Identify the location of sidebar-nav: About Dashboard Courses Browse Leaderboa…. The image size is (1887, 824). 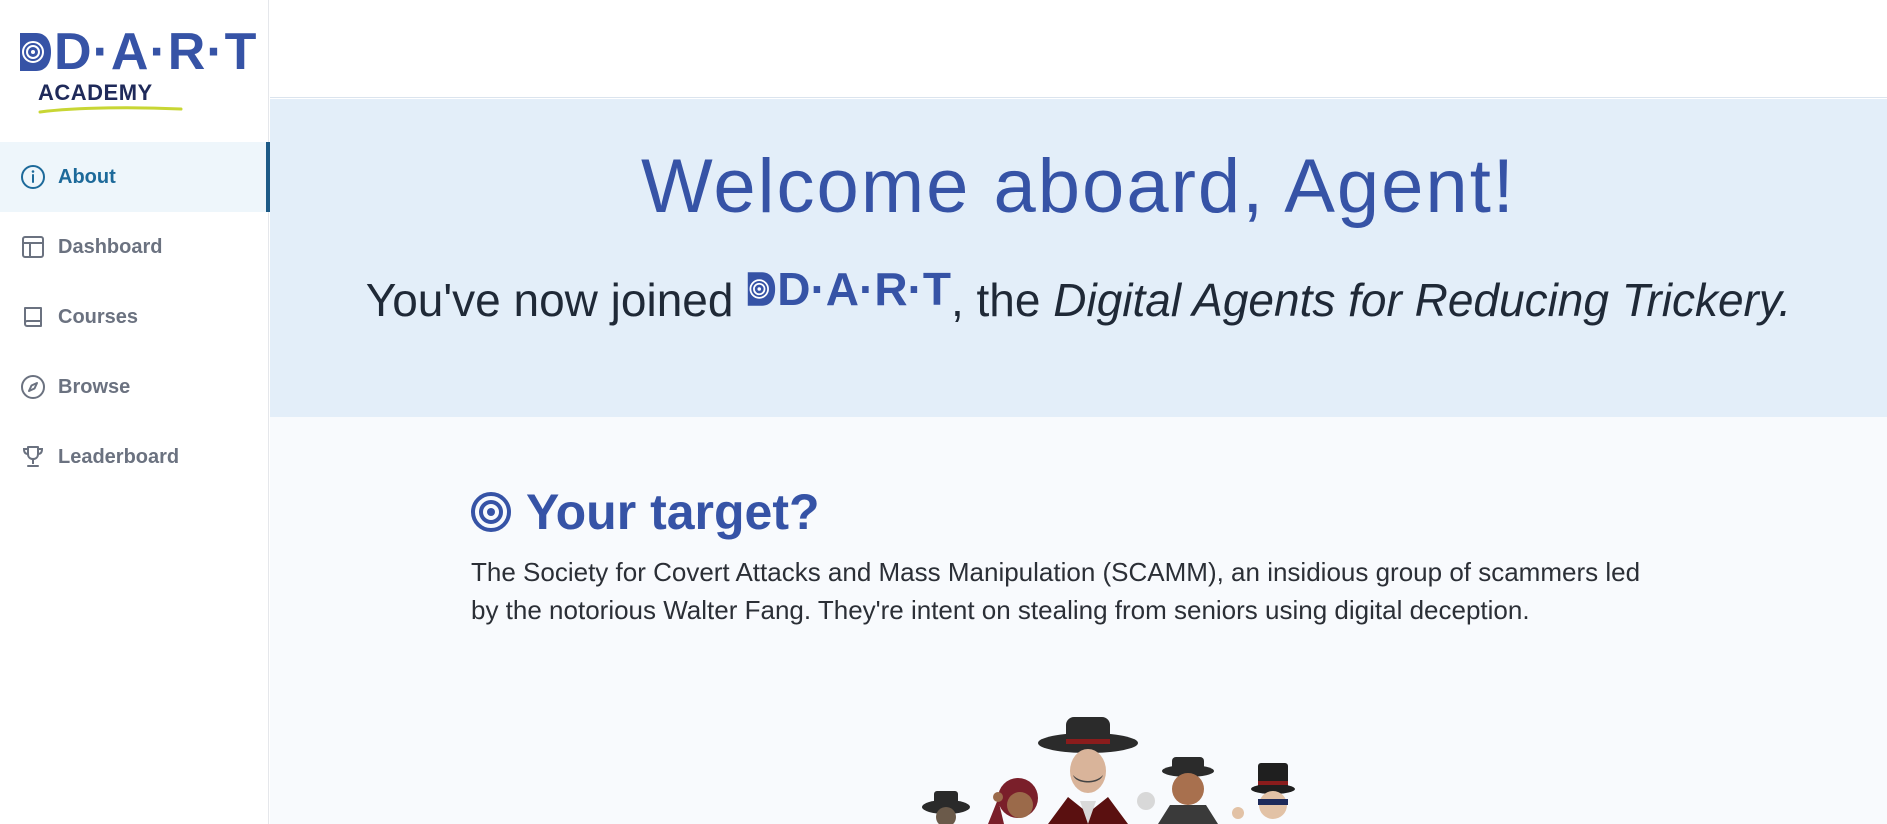
(135, 317).